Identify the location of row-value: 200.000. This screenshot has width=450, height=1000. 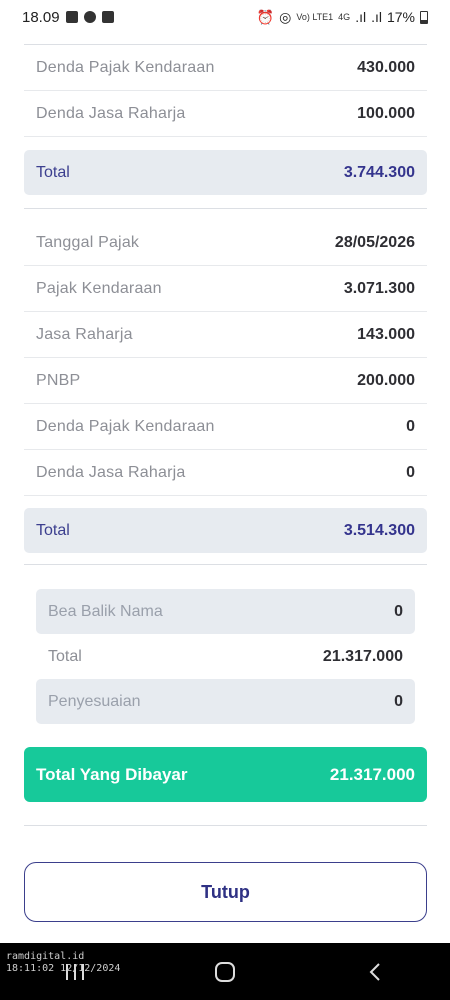
(386, 380).